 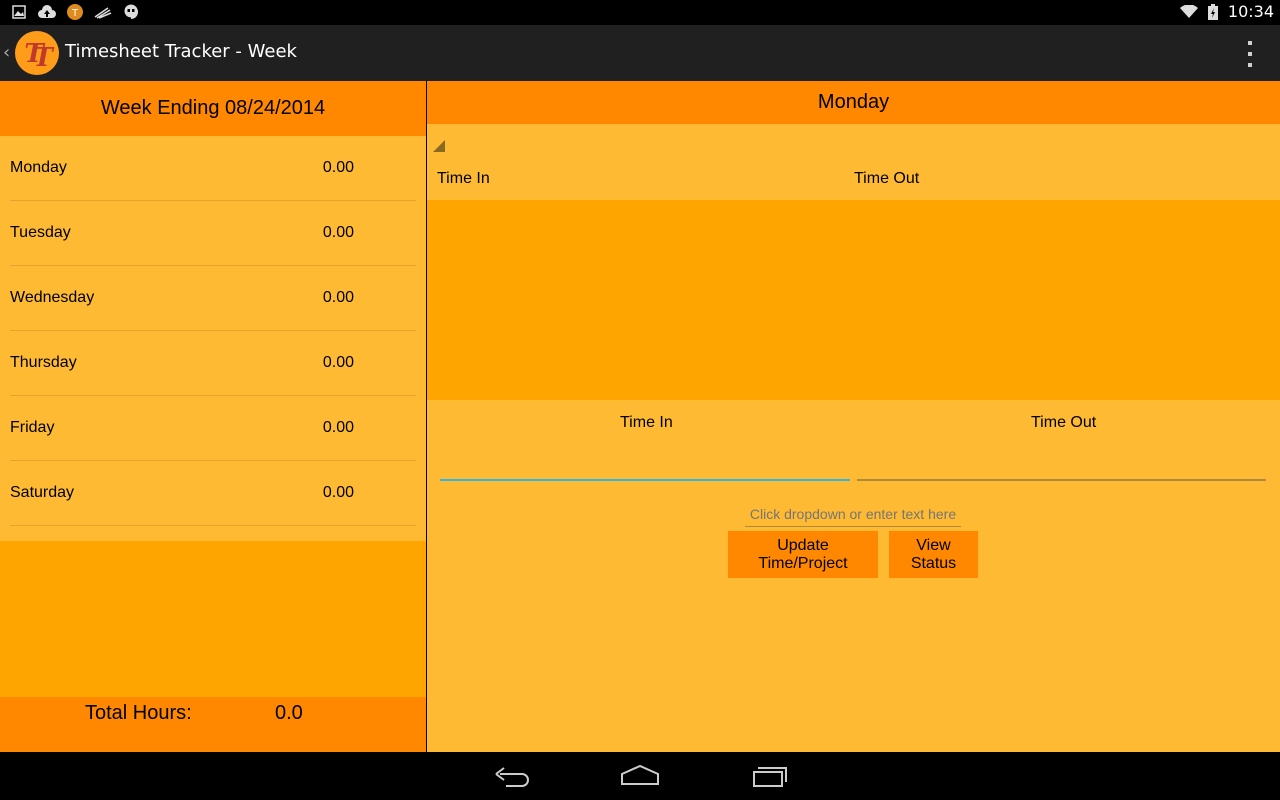 What do you see at coordinates (1061, 466) in the screenshot?
I see `time-out-field` at bounding box center [1061, 466].